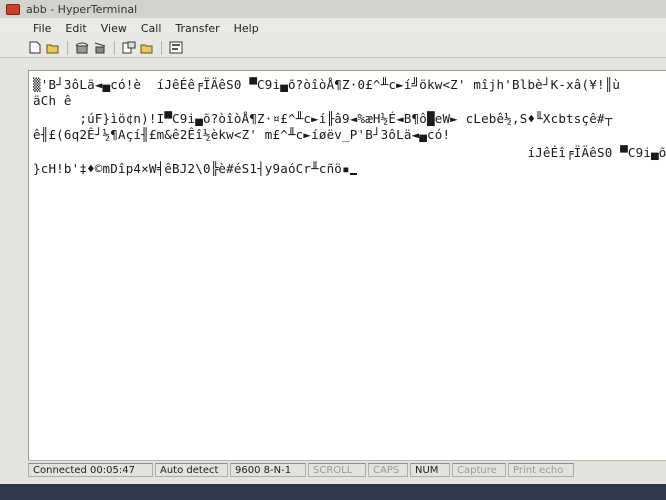  Describe the element at coordinates (353, 174) in the screenshot. I see `text-cursor` at that location.